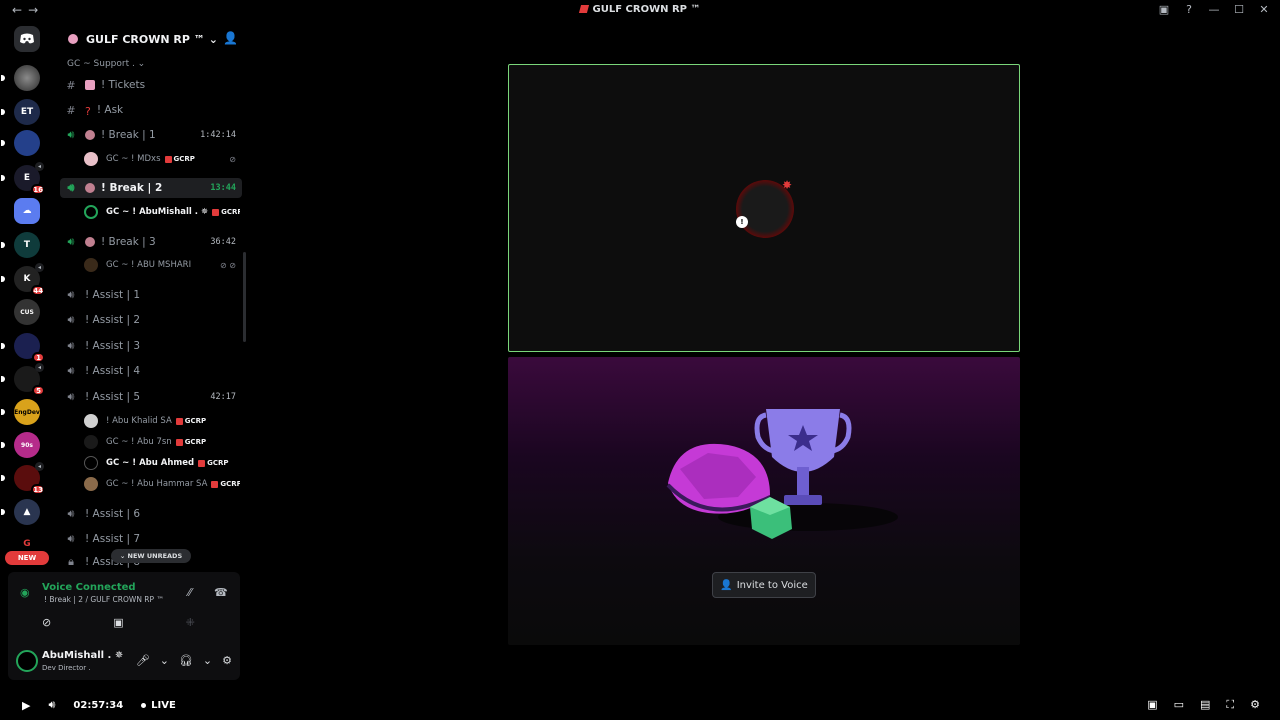 The height and width of the screenshot is (720, 1280). Describe the element at coordinates (223, 397) in the screenshot. I see `channel-timer: 42:17` at that location.